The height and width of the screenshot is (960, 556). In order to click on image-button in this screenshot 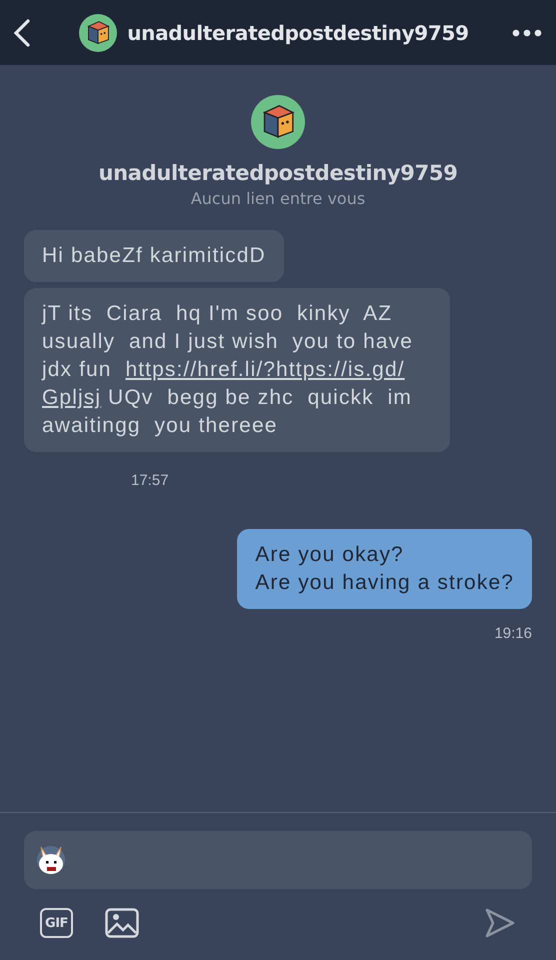, I will do `click(122, 923)`.